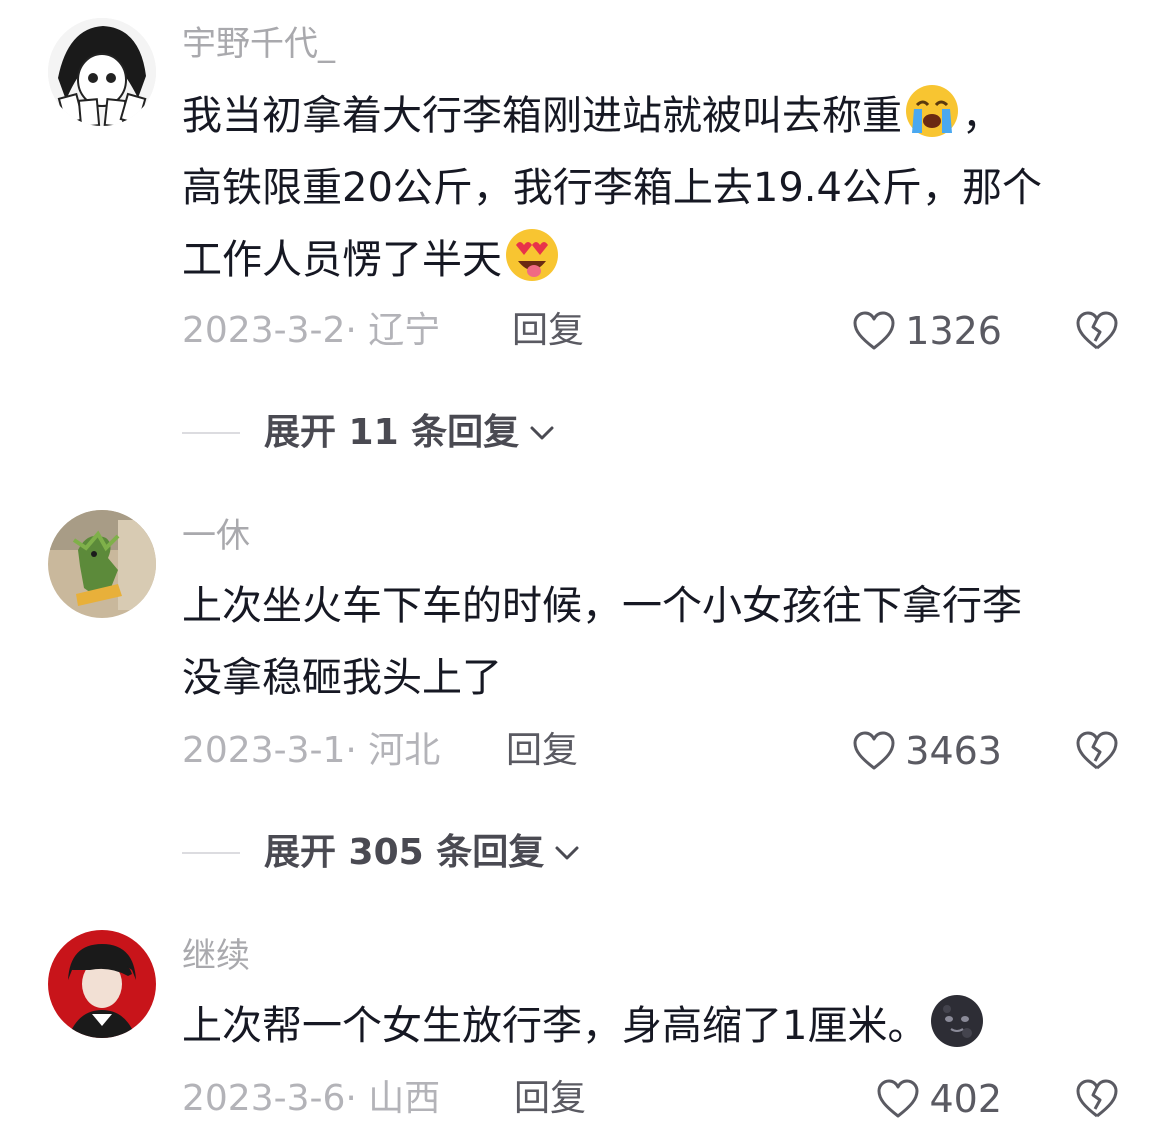 The height and width of the screenshot is (1141, 1170). What do you see at coordinates (216, 536) in the screenshot?
I see `username: 一休` at bounding box center [216, 536].